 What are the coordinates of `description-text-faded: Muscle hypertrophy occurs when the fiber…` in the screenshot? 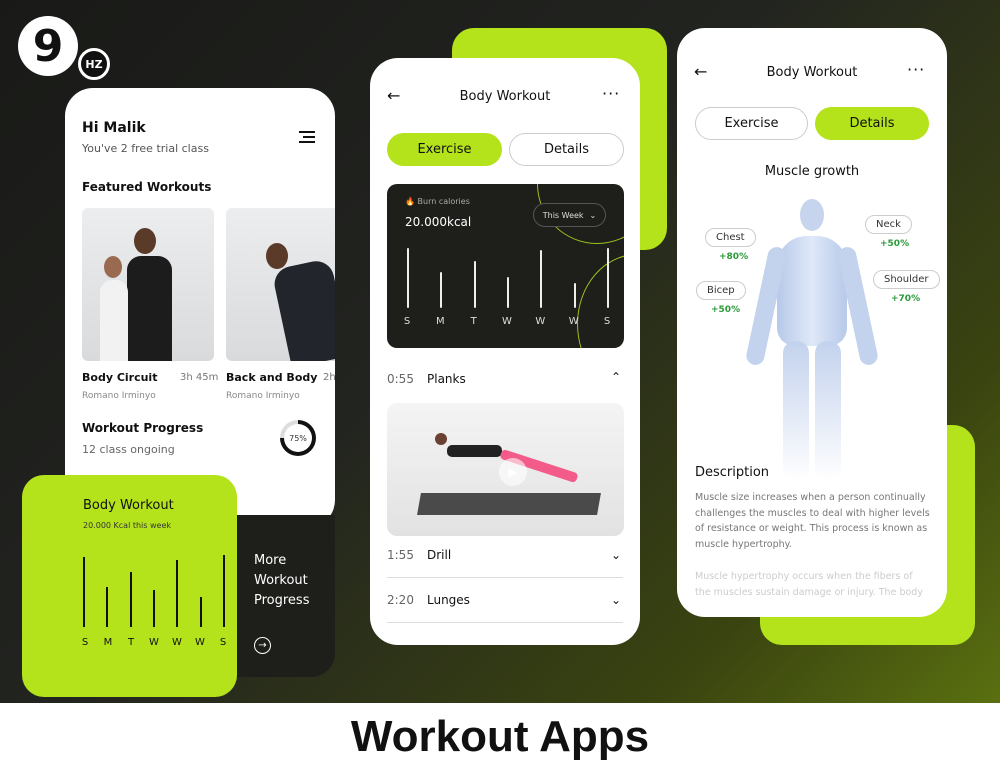 It's located at (809, 584).